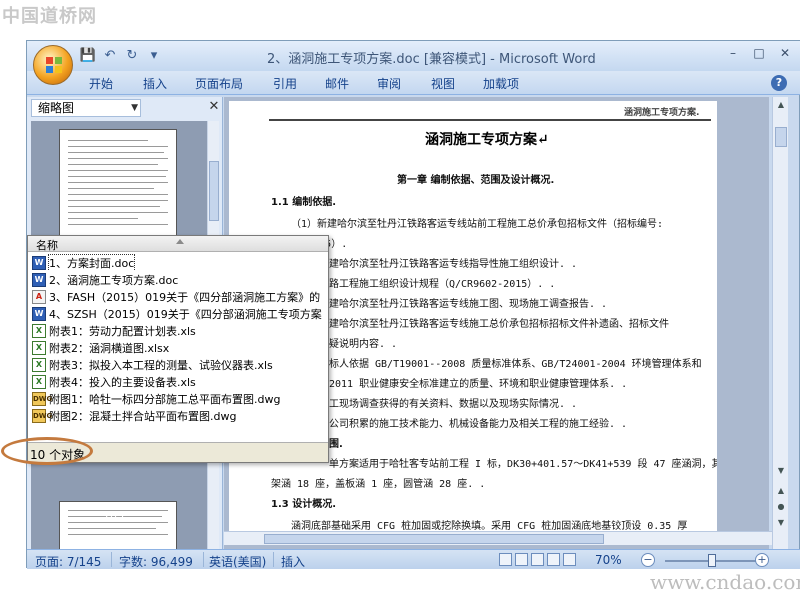 This screenshot has height=600, width=800. What do you see at coordinates (185, 314) in the screenshot?
I see `file-name: 4、SZSH（2015）019关于《四分部涵洞施工专项方案` at bounding box center [185, 314].